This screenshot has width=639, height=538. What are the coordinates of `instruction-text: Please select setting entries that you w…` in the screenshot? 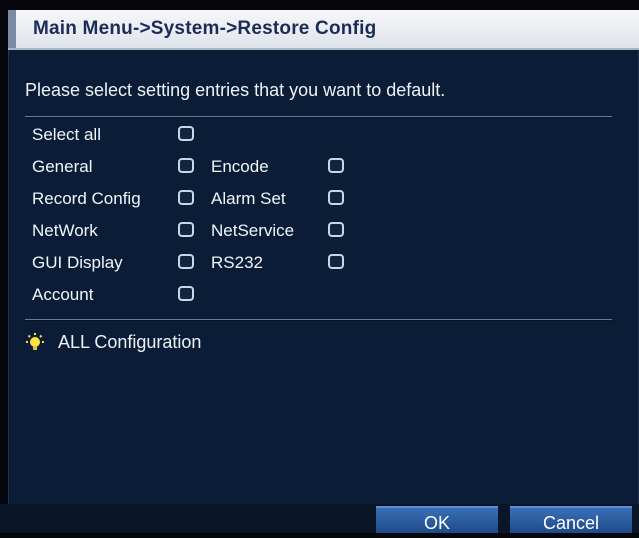 It's located at (235, 90).